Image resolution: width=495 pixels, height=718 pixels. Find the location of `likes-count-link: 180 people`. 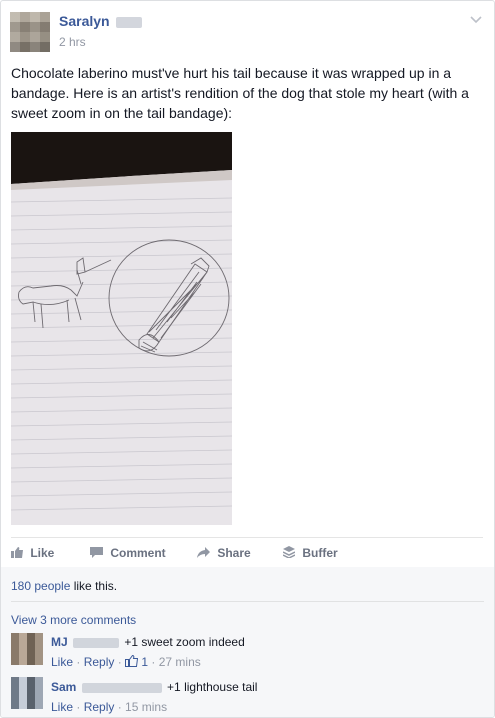

likes-count-link: 180 people is located at coordinates (40, 586).